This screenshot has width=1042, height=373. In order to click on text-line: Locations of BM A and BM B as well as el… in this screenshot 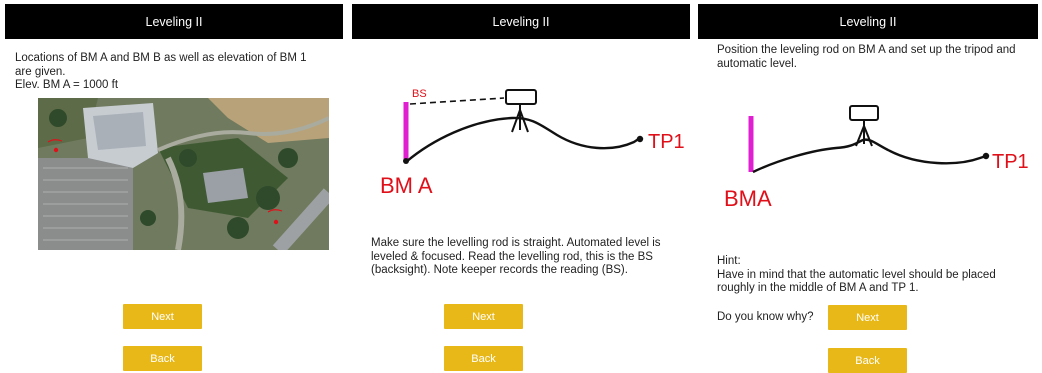, I will do `click(161, 58)`.